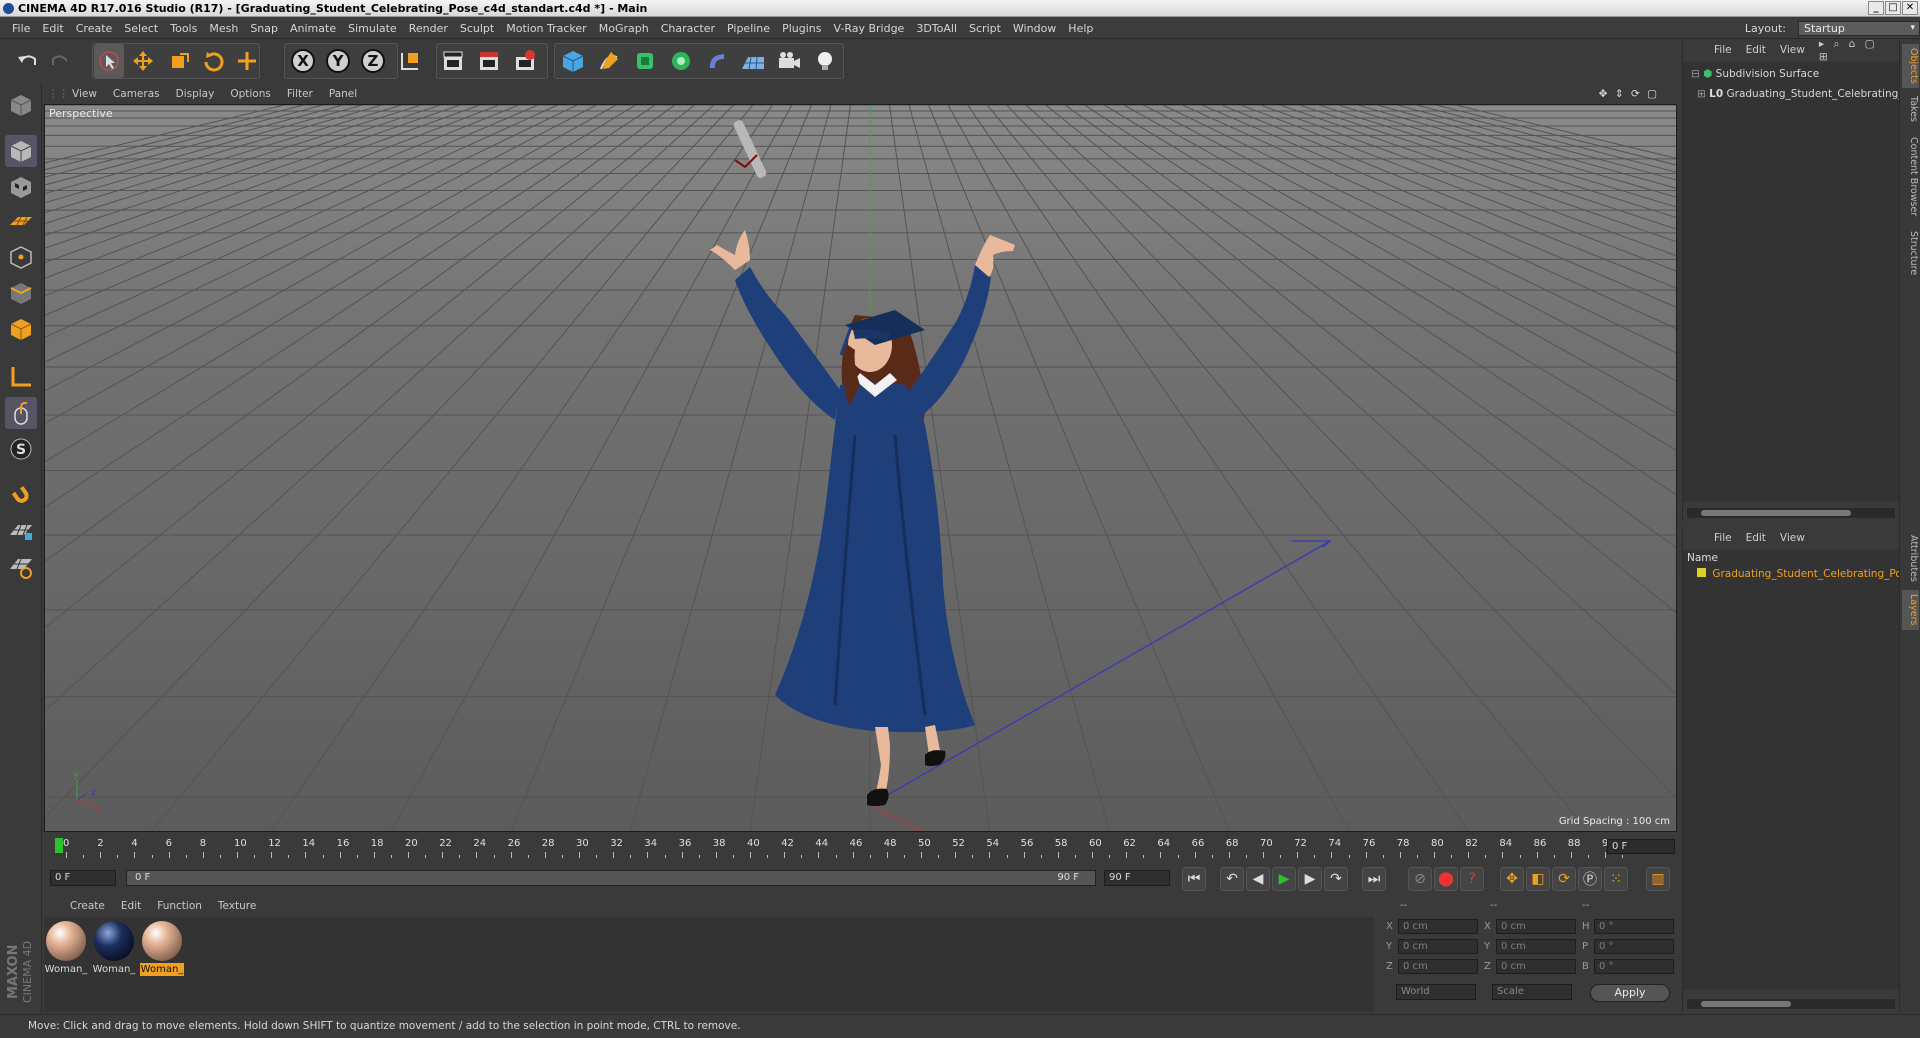 The width and height of the screenshot is (1920, 1038). Describe the element at coordinates (1590, 879) in the screenshot. I see `key-parameter-button: Ⓟ` at that location.